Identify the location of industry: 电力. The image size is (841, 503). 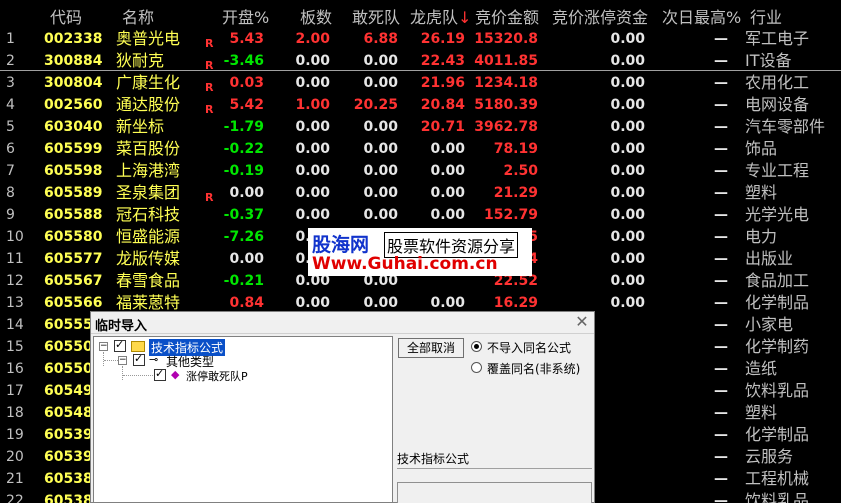
(761, 236).